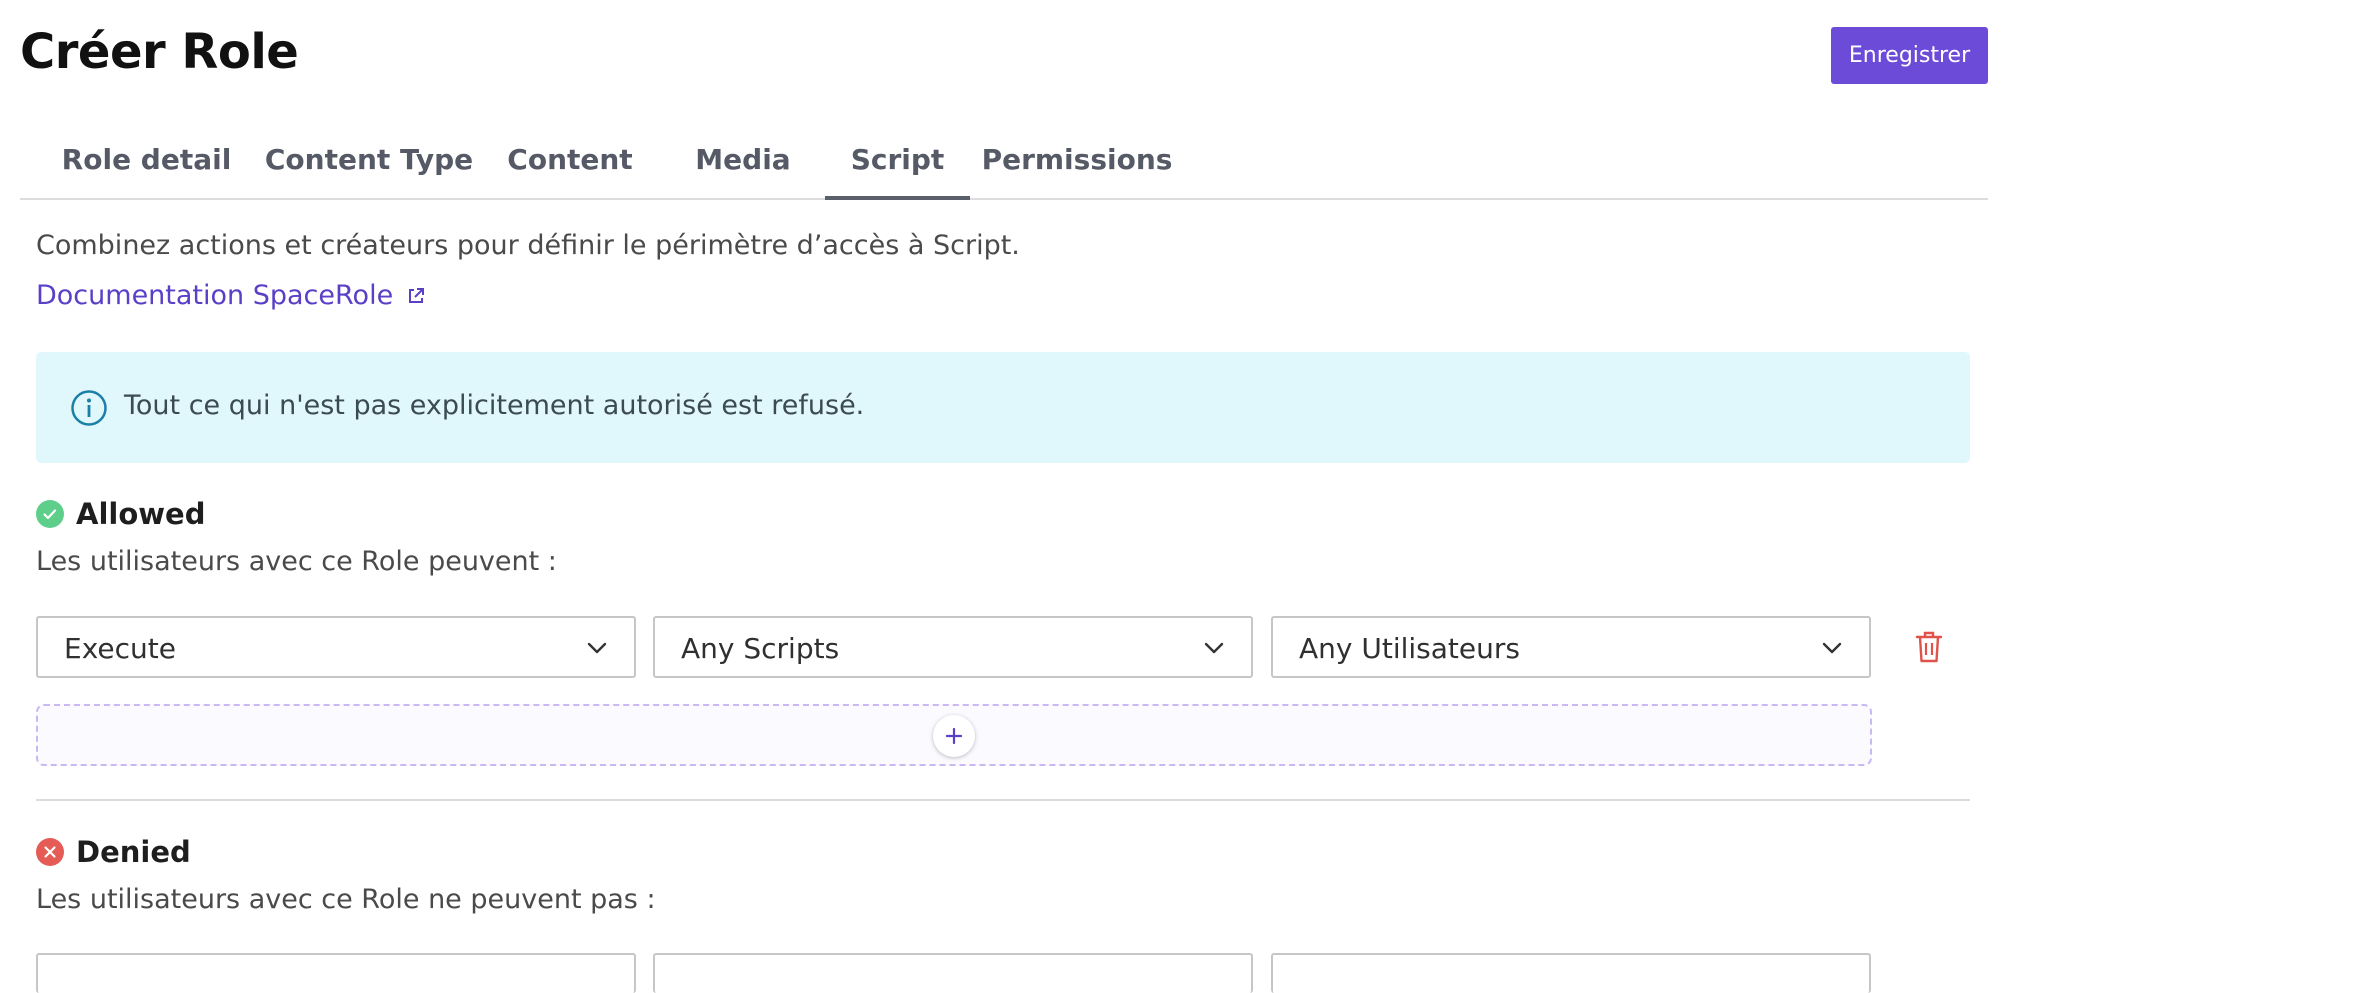 This screenshot has height=993, width=2356. Describe the element at coordinates (953, 647) in the screenshot. I see `resource-select: Any Scripts` at that location.